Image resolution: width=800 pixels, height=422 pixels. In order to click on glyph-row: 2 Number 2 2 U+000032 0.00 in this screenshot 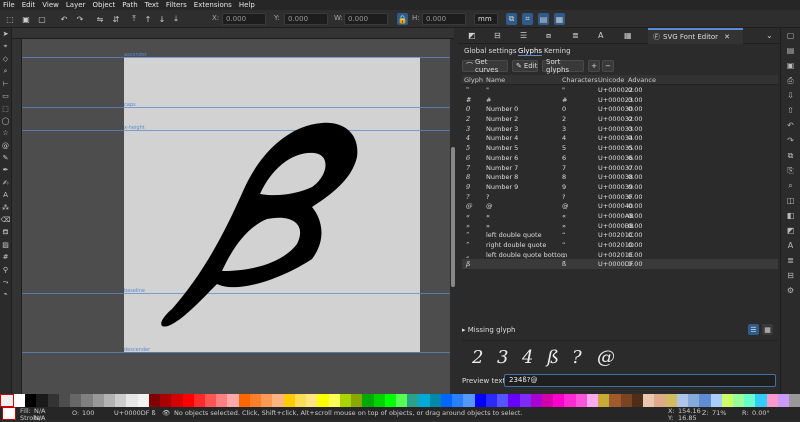, I will do `click(620, 119)`.